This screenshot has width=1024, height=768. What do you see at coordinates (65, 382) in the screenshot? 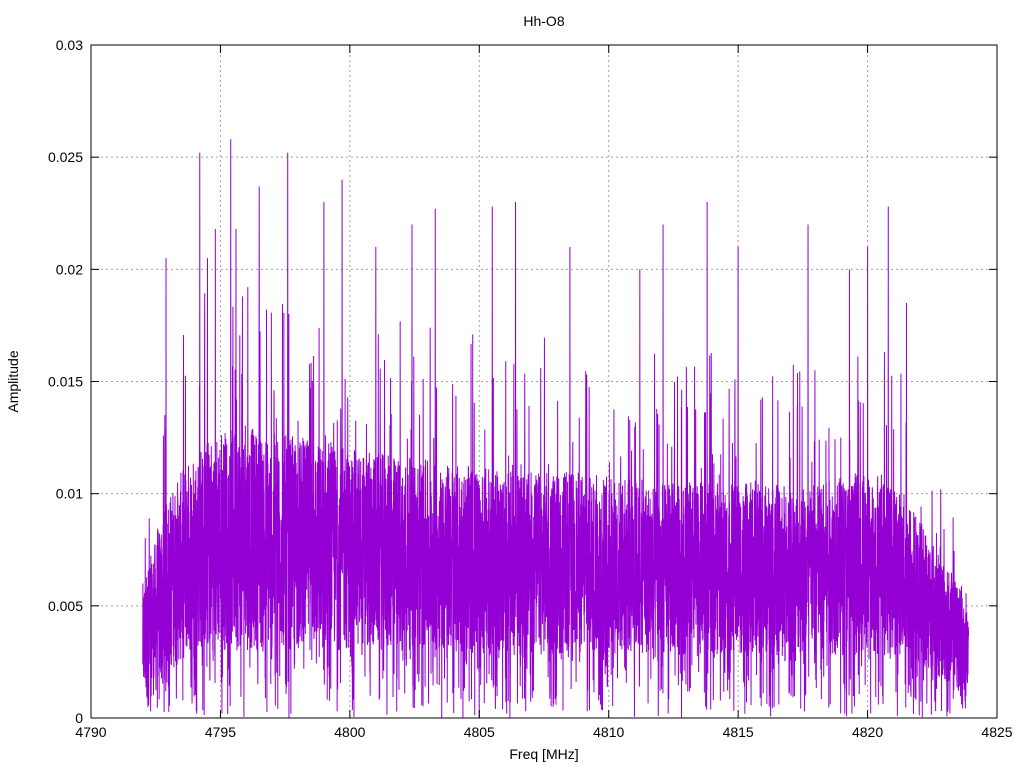
I see `y-tick-label: 0.015` at bounding box center [65, 382].